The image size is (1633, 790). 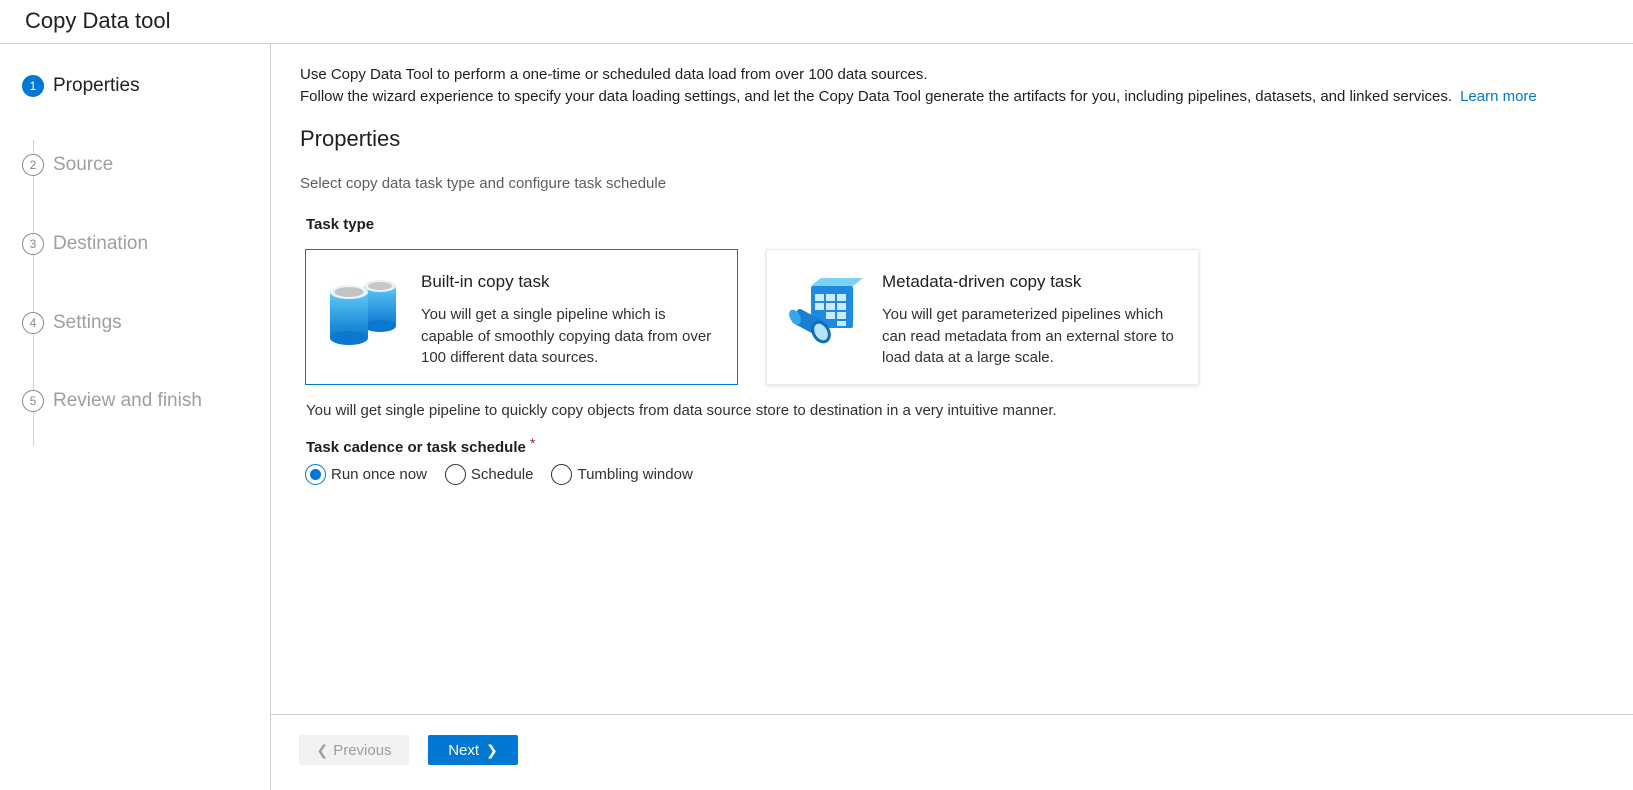 I want to click on step-destination: 3 Destination, so click(x=85, y=244).